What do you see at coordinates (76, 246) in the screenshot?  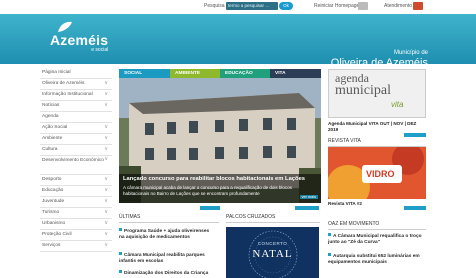 I see `sidebar-item-servicos: Serviços ∨` at bounding box center [76, 246].